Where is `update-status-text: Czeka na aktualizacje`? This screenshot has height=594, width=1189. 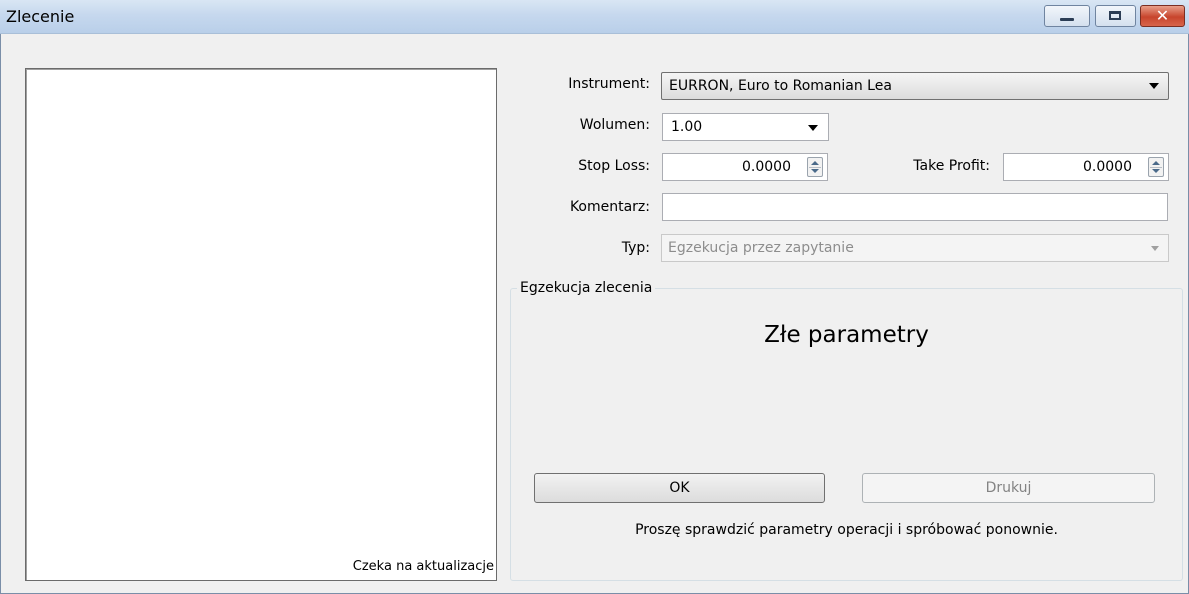
update-status-text: Czeka na aktualizacje is located at coordinates (423, 566).